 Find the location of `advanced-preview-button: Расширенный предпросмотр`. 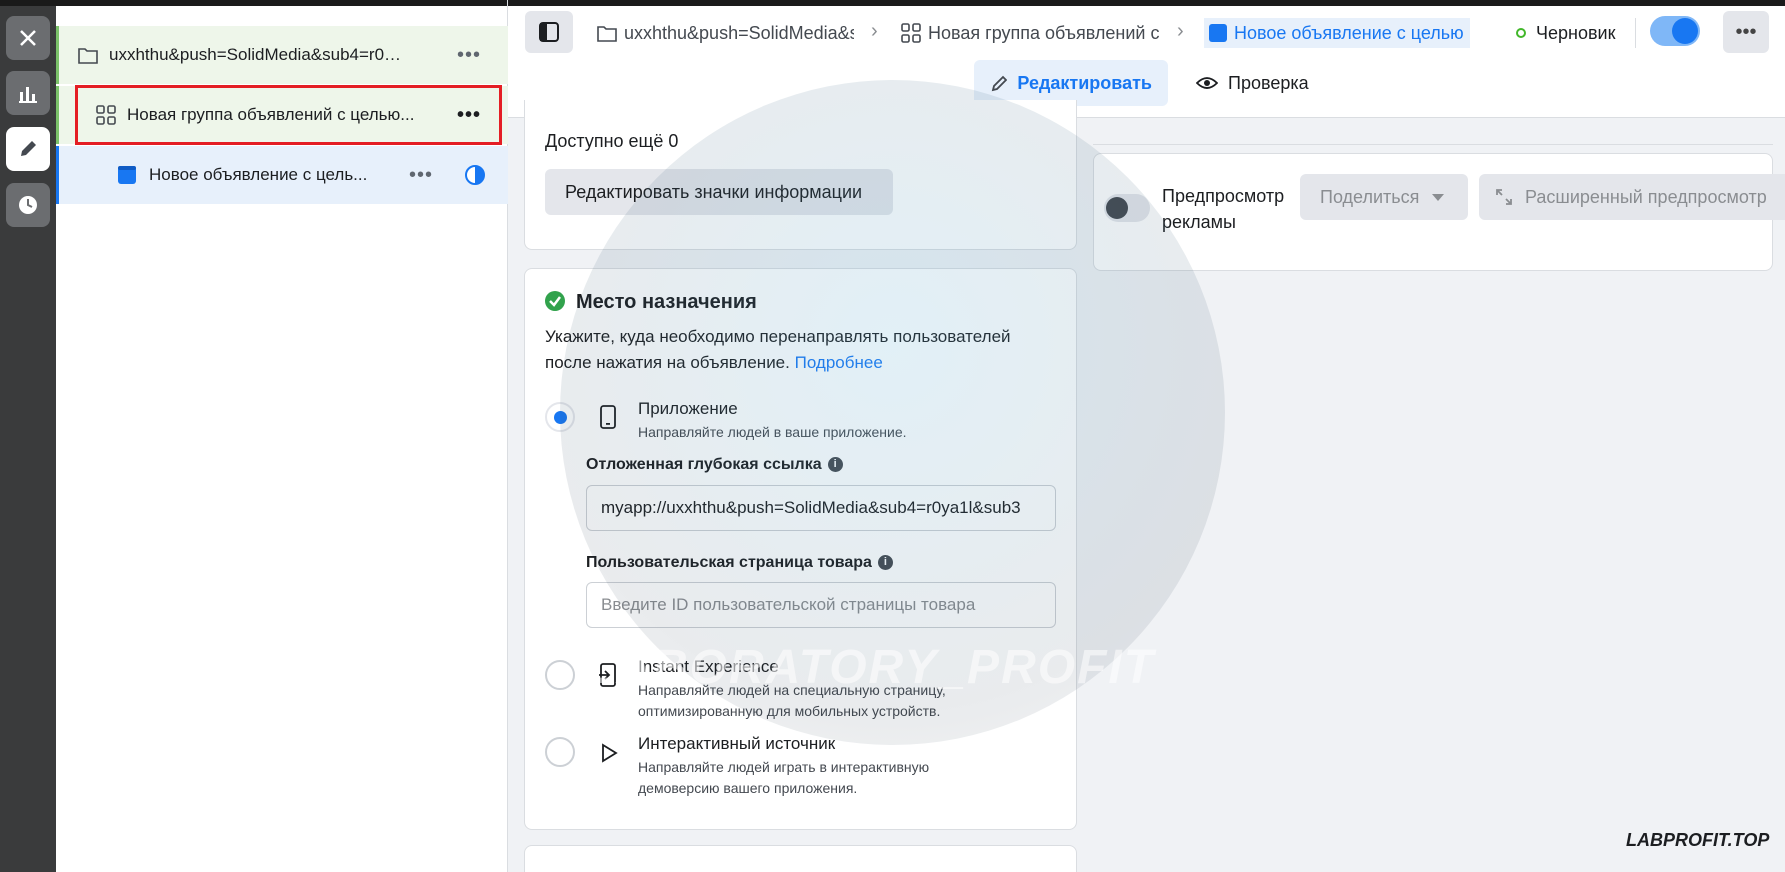

advanced-preview-button: Расширенный предпросмотр is located at coordinates (1632, 197).